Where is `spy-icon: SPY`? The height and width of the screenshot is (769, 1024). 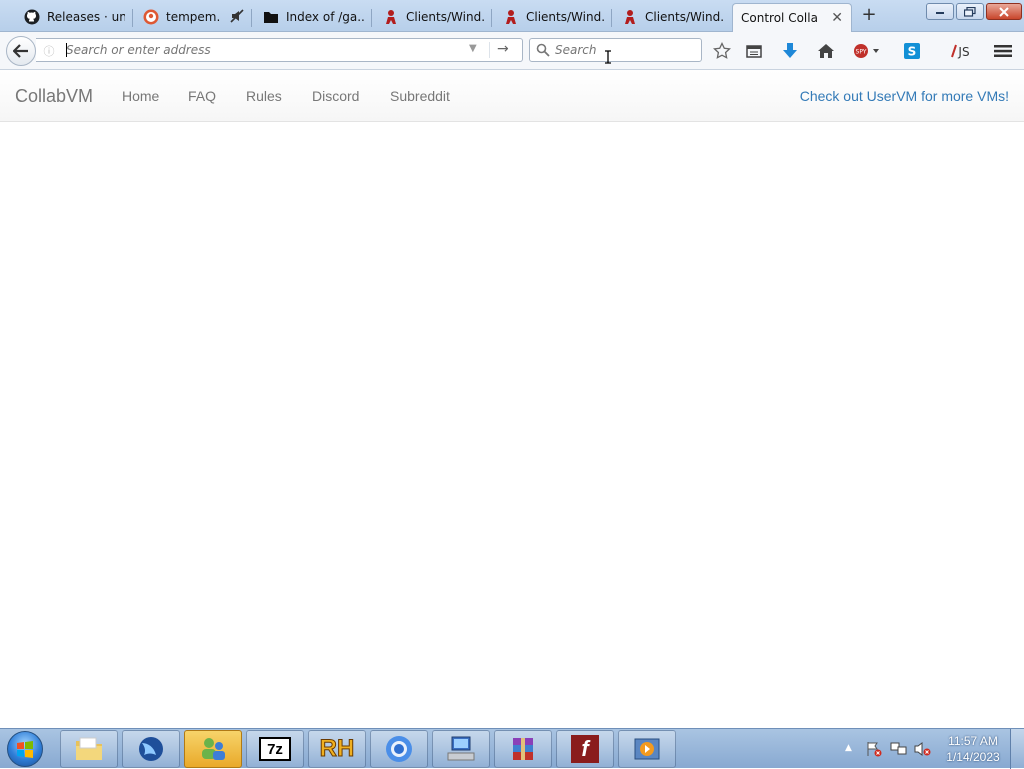
spy-icon: SPY is located at coordinates (867, 51).